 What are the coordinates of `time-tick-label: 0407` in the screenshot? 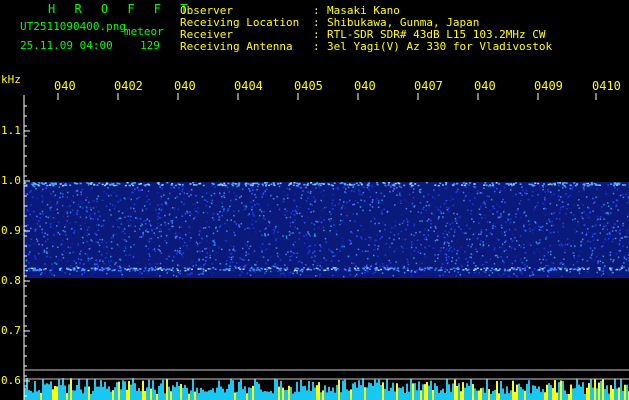 It's located at (428, 86).